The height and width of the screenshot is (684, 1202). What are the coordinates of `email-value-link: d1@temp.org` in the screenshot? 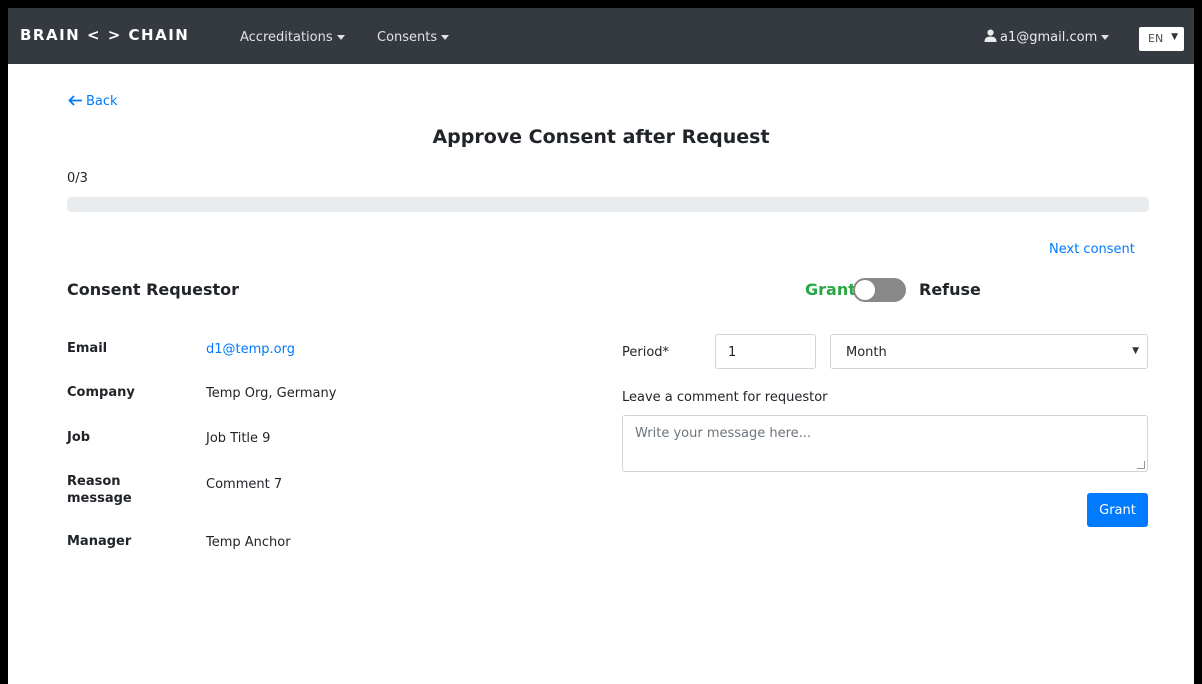 It's located at (250, 349).